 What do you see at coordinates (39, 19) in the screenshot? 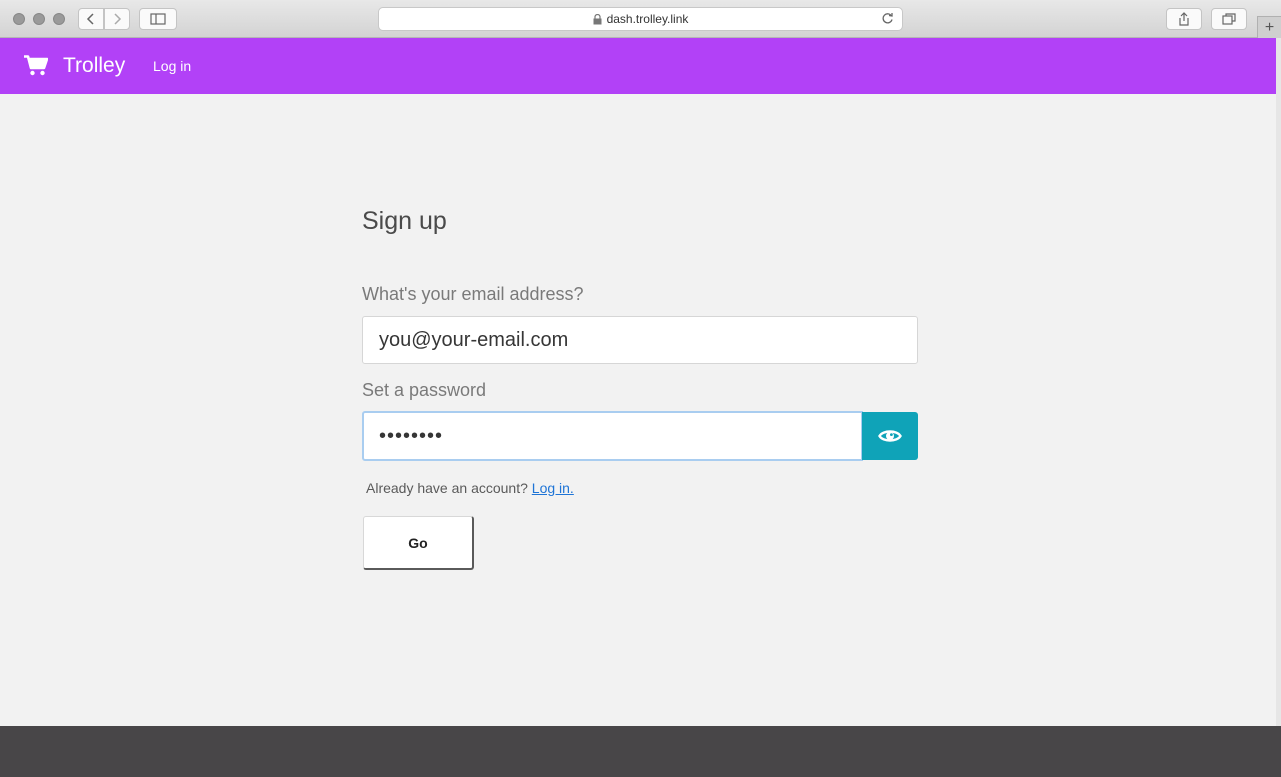
I see `minimize-window-icon` at bounding box center [39, 19].